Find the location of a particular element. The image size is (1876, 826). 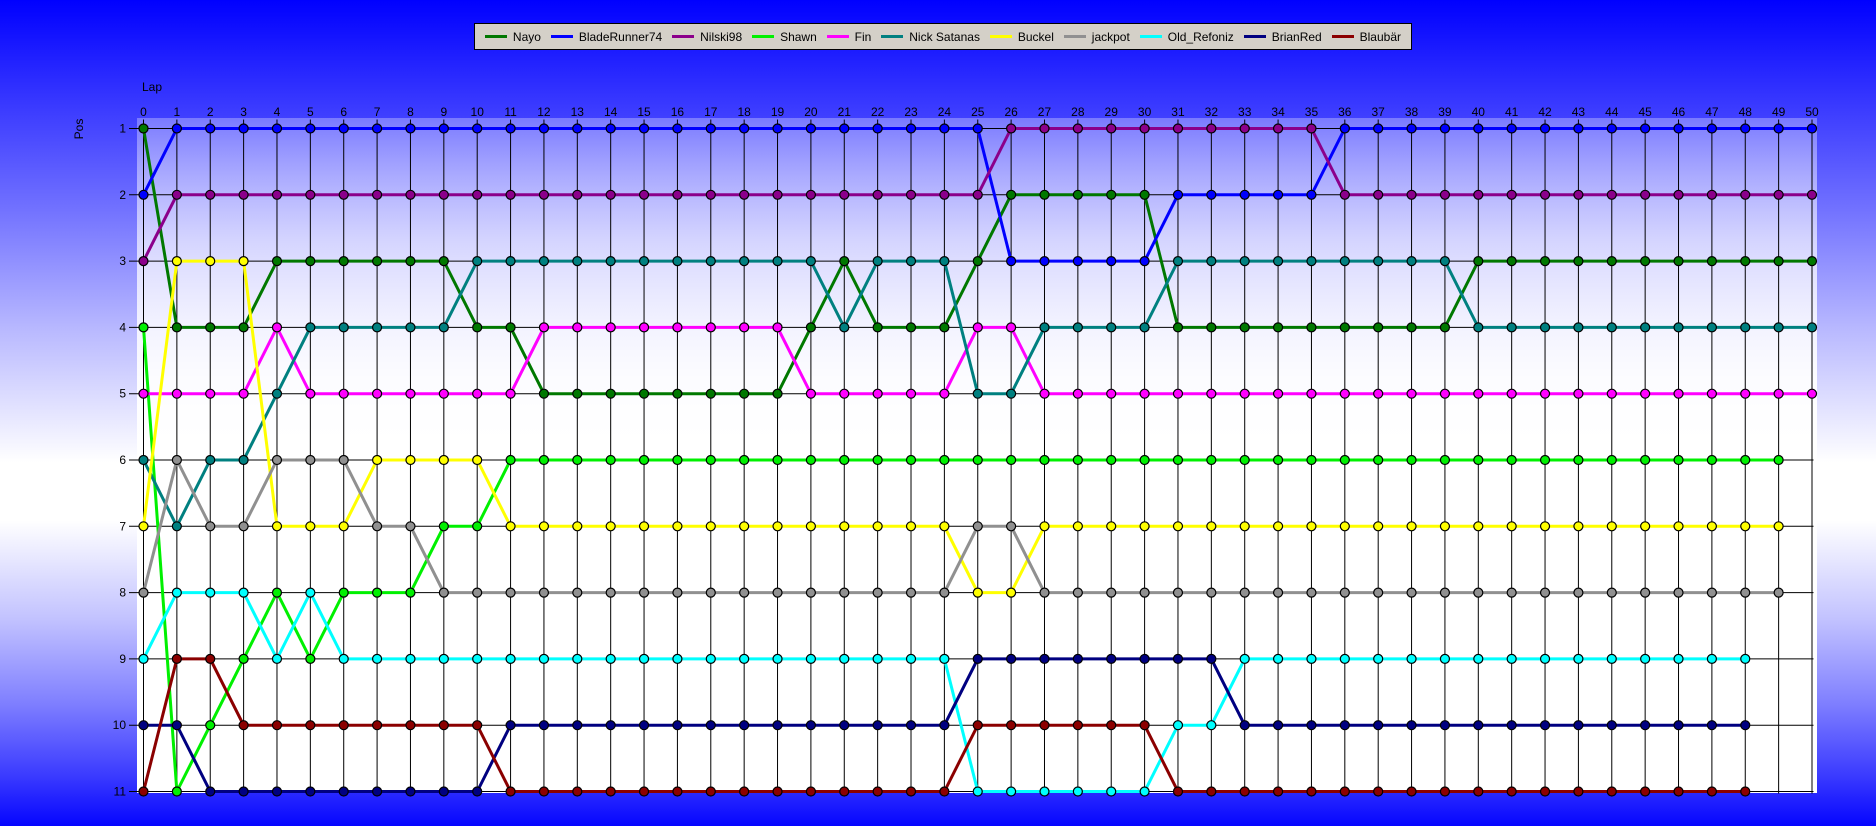

lap-tick-label: 8 is located at coordinates (410, 112).